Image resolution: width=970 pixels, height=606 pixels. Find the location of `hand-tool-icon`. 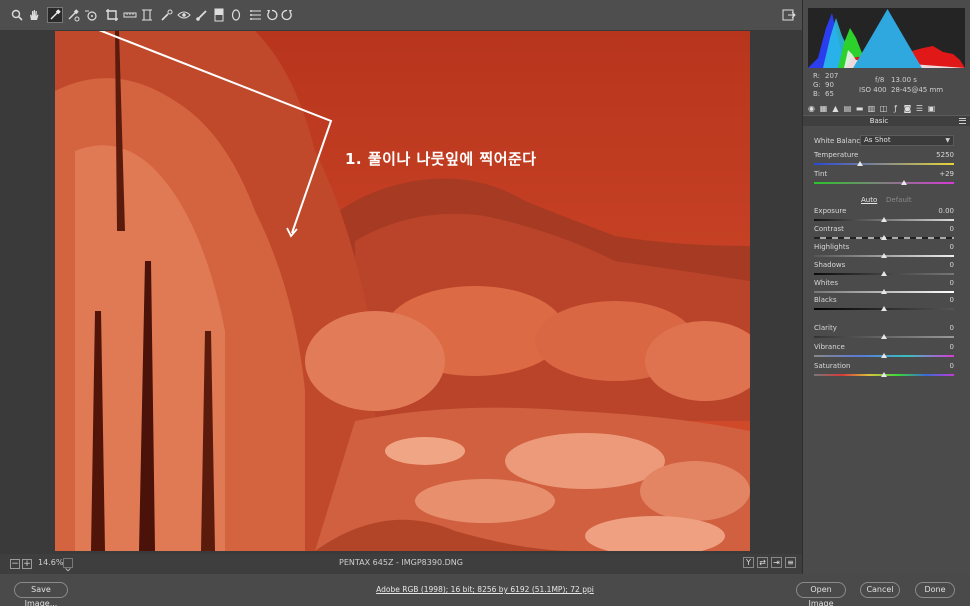

hand-tool-icon is located at coordinates (34, 15).